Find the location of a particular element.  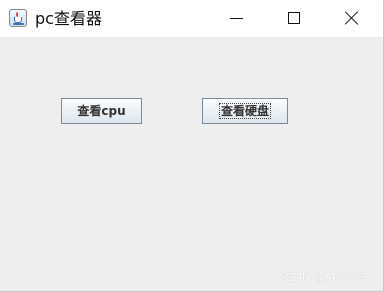

view-cpu-button: 查看cpu is located at coordinates (101, 111).